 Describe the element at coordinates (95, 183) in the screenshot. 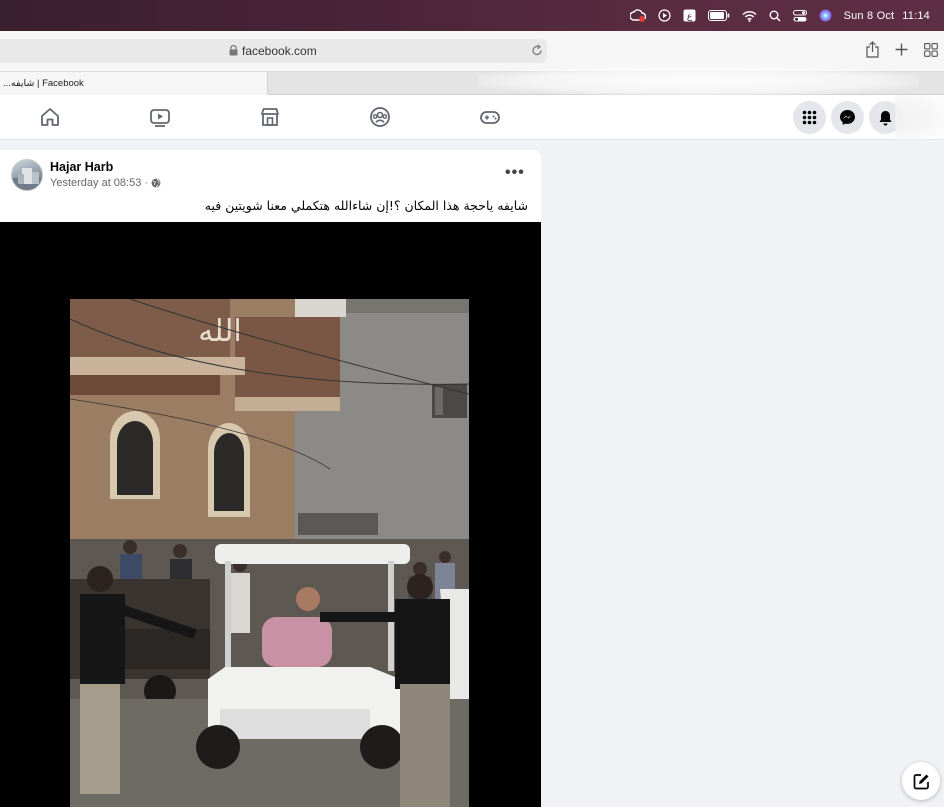

I see `post-timestamp: Yesterday at 08:53` at that location.